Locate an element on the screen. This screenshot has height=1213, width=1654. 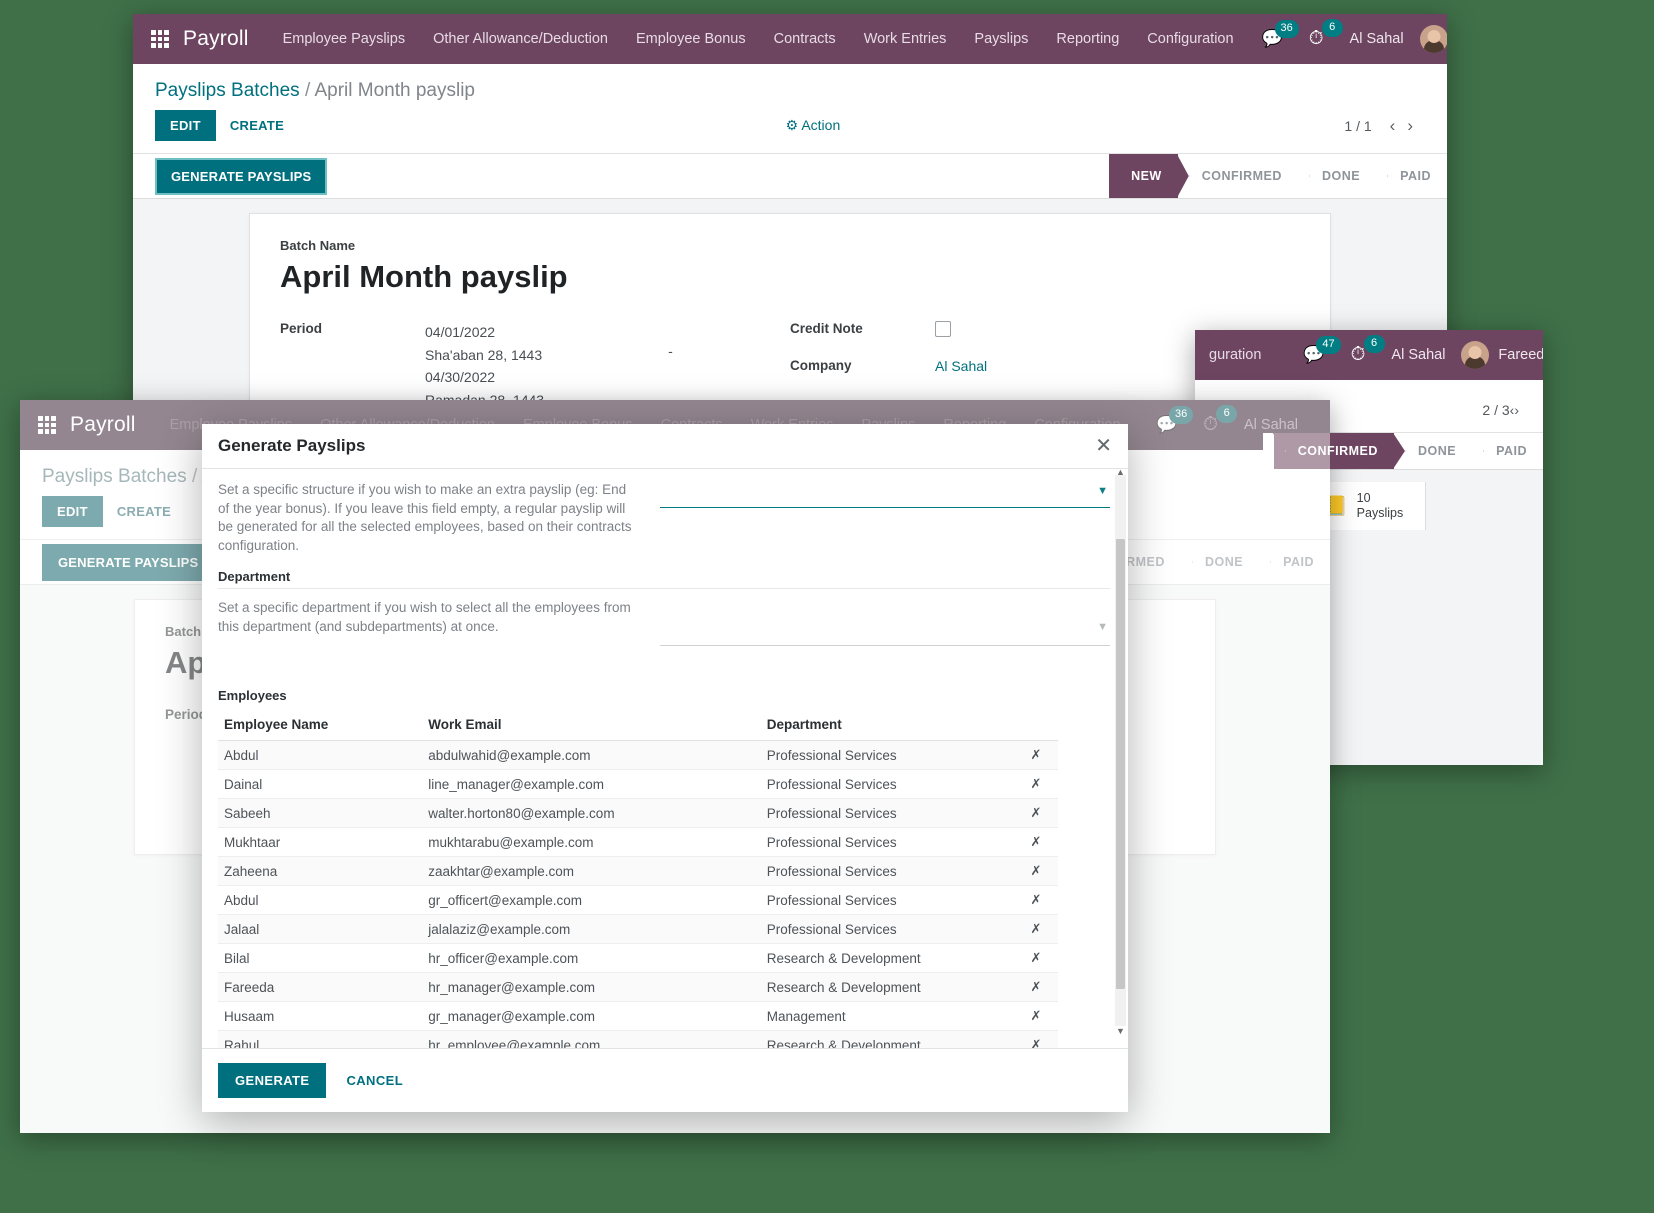
cell-email: abdulwahid@example.com is located at coordinates (591, 755).